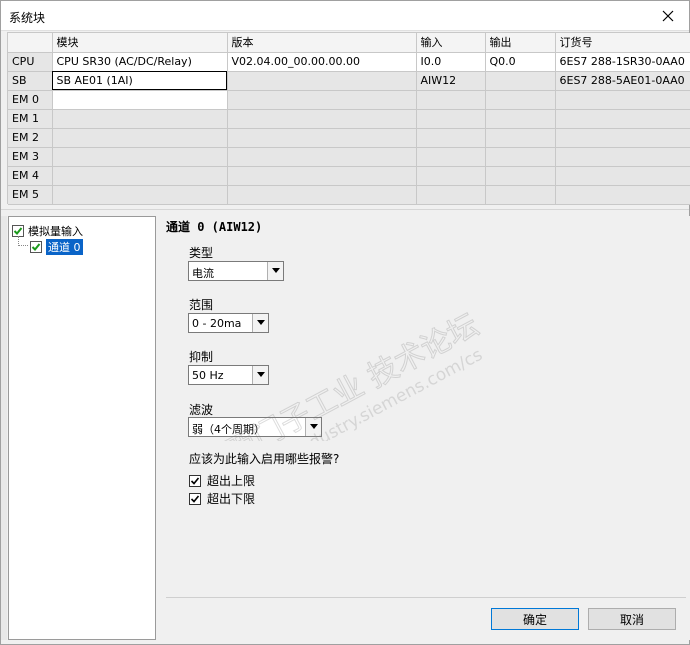  I want to click on row-slot: EM 3, so click(30, 157).